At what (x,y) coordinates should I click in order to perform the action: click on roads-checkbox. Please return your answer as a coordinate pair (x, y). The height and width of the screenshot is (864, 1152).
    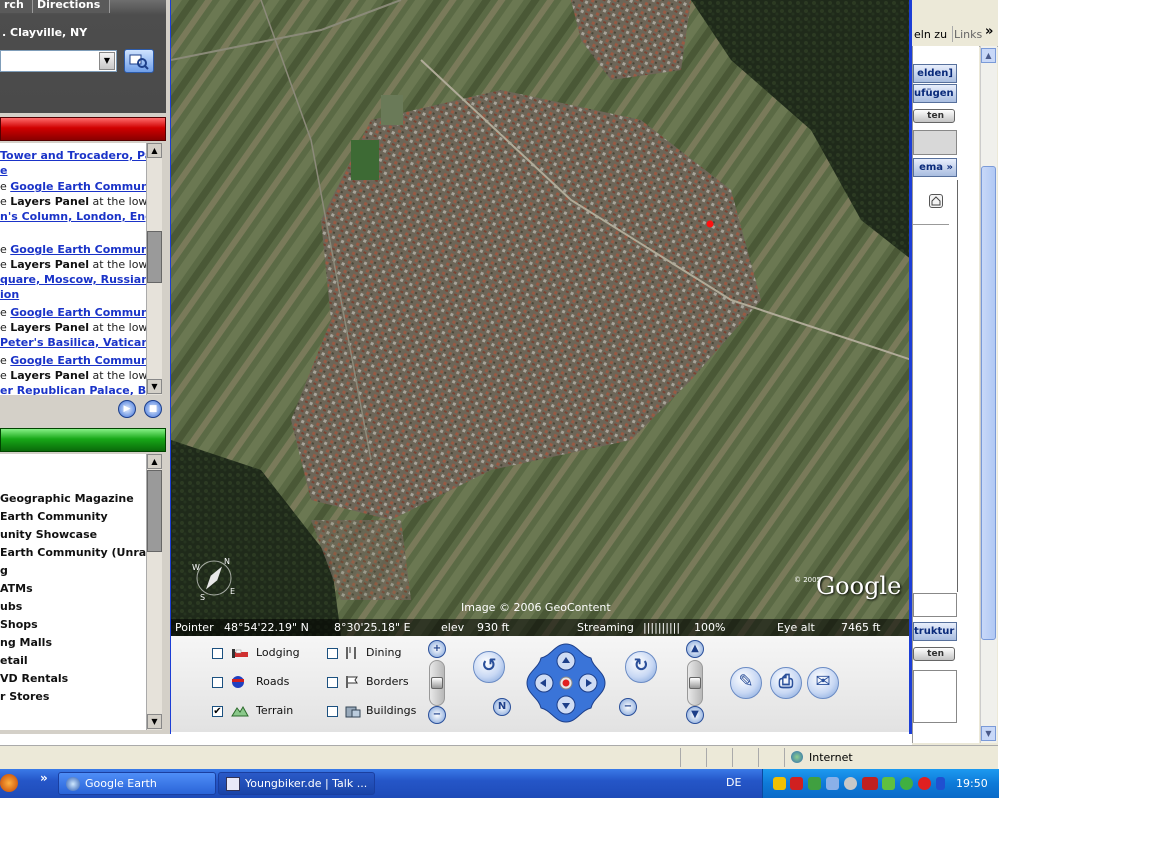
    Looking at the image, I should click on (217, 682).